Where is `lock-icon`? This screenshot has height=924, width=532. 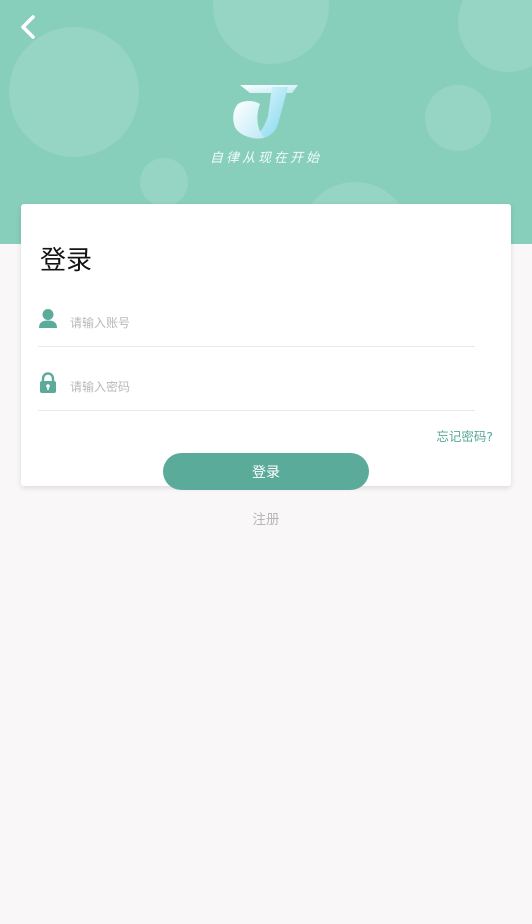 lock-icon is located at coordinates (48, 382).